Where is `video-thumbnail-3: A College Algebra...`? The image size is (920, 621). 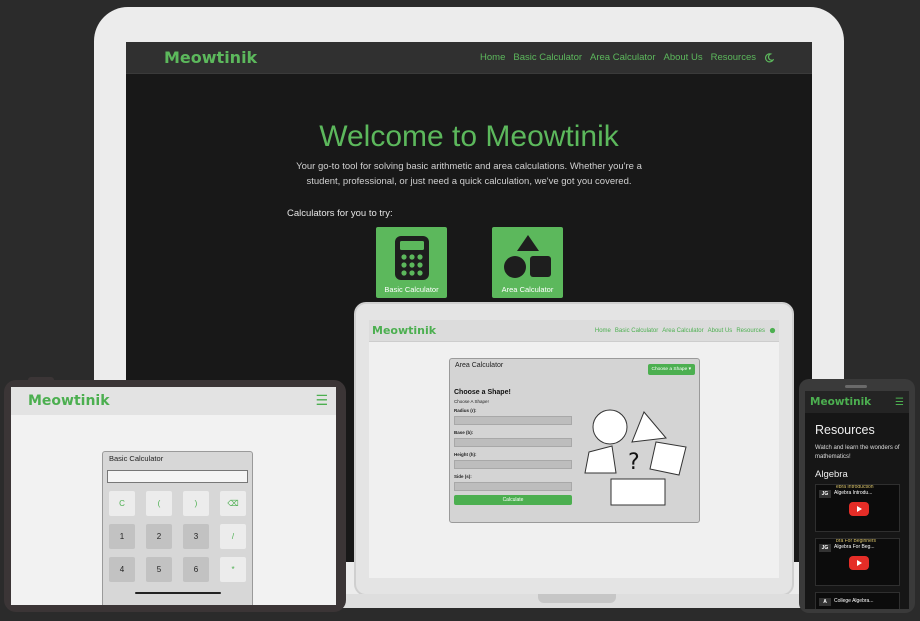
video-thumbnail-3: A College Algebra... is located at coordinates (857, 600).